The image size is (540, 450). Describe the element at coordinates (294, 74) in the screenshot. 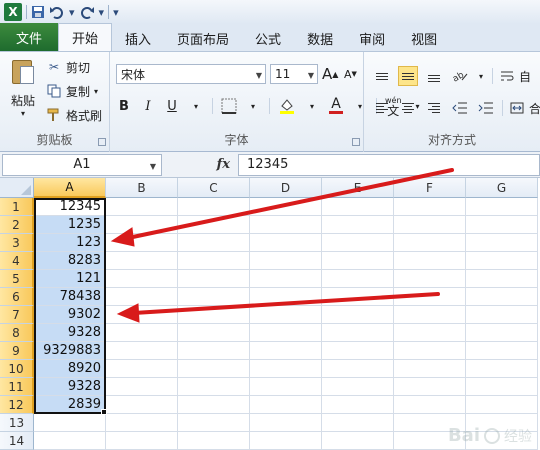

I see `font-size-select: 11 ▼` at that location.